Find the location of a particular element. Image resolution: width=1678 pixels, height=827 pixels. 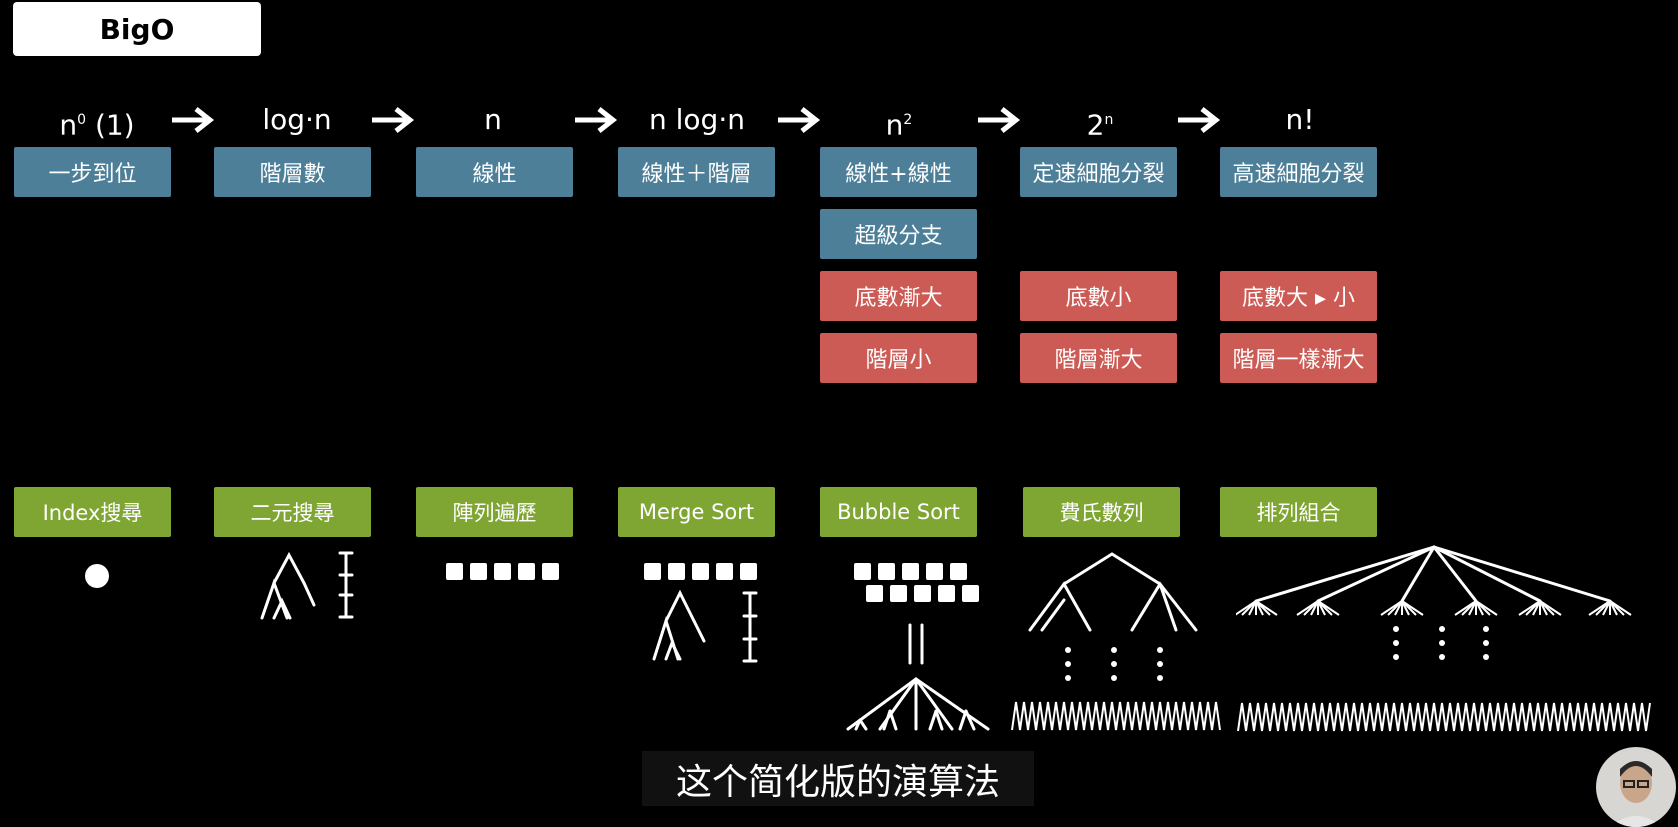

merge-sort-icon is located at coordinates (701, 613).